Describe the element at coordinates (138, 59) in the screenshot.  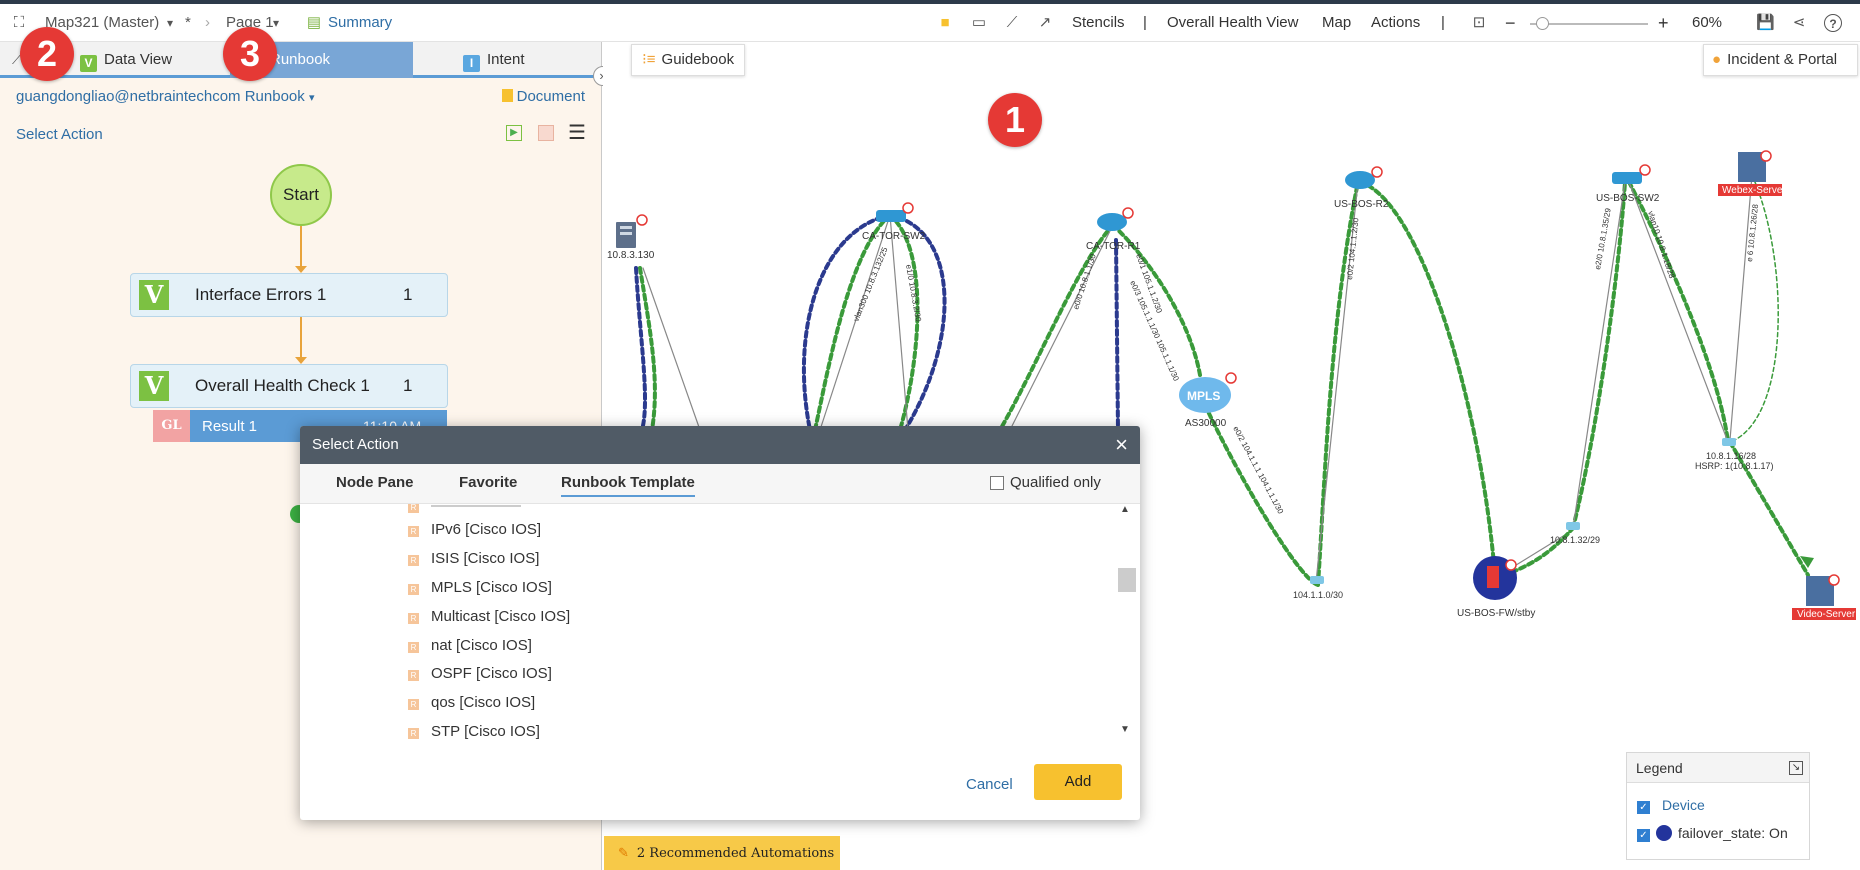
I see `tab-label: Data View` at that location.